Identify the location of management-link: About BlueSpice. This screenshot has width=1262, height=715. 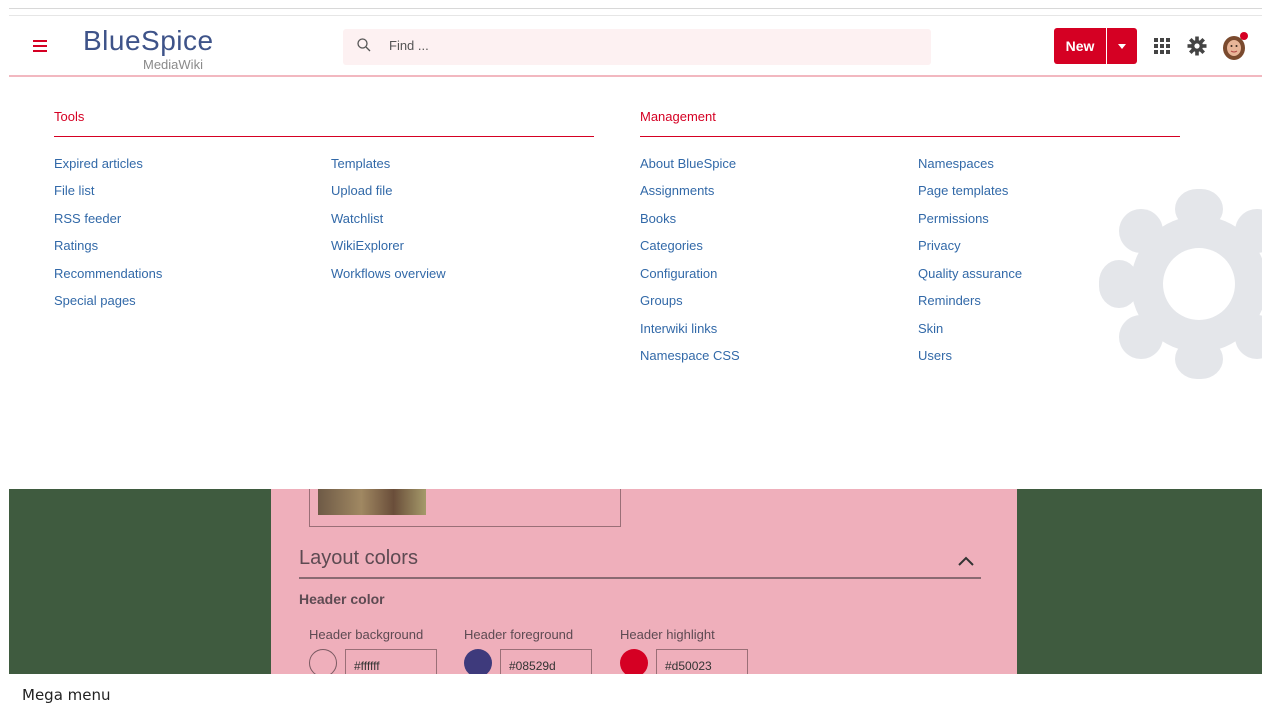
(688, 163).